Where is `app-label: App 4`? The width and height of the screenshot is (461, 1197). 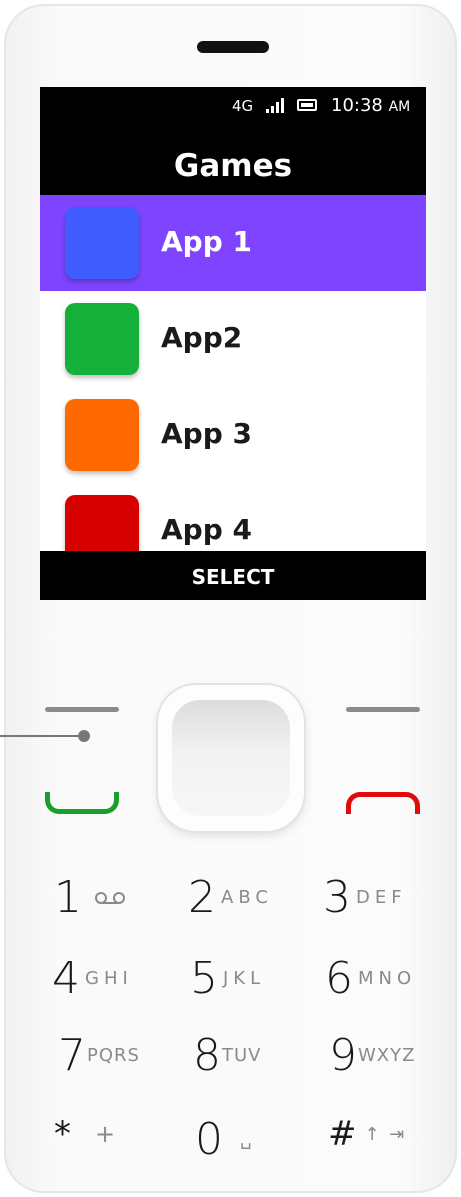 app-label: App 4 is located at coordinates (206, 529).